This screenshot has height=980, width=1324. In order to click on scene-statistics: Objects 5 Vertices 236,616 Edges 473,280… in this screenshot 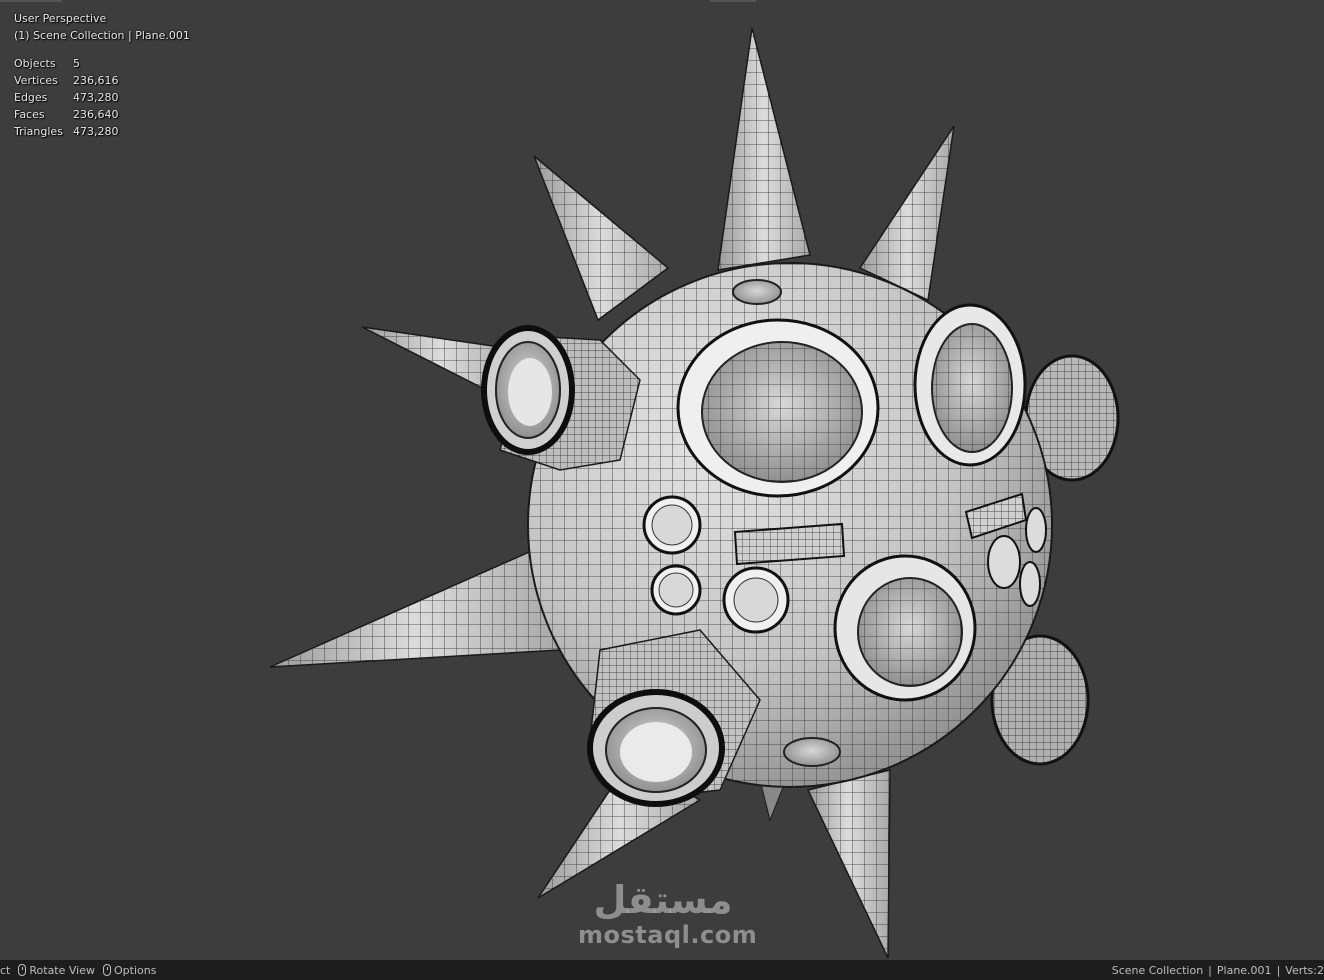, I will do `click(102, 97)`.